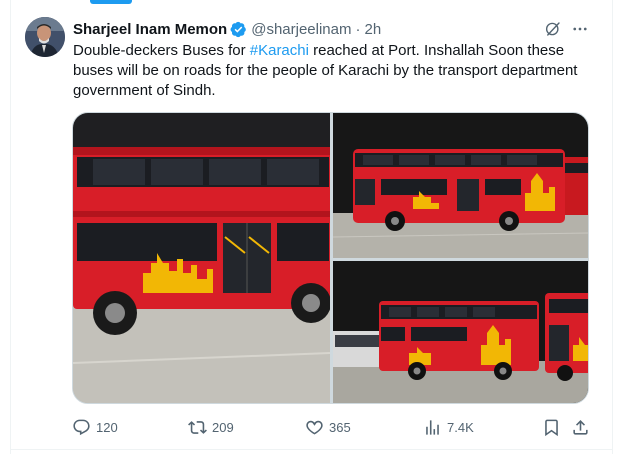 This screenshot has height=454, width=623. What do you see at coordinates (340, 427) in the screenshot?
I see `like-count: 365` at bounding box center [340, 427].